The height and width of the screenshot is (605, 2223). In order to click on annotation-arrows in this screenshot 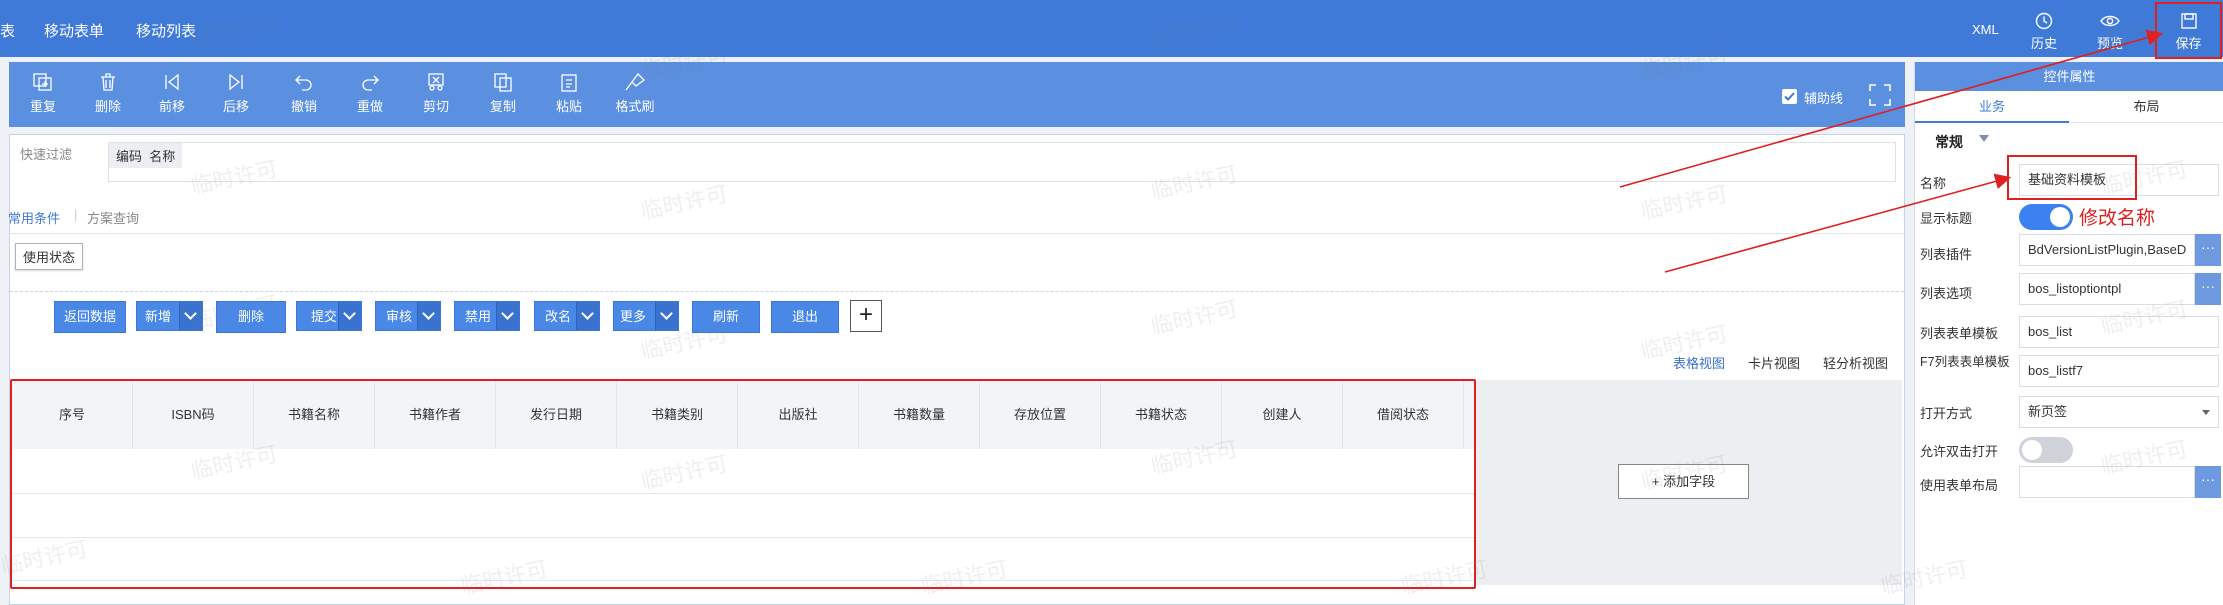, I will do `click(1891, 151)`.